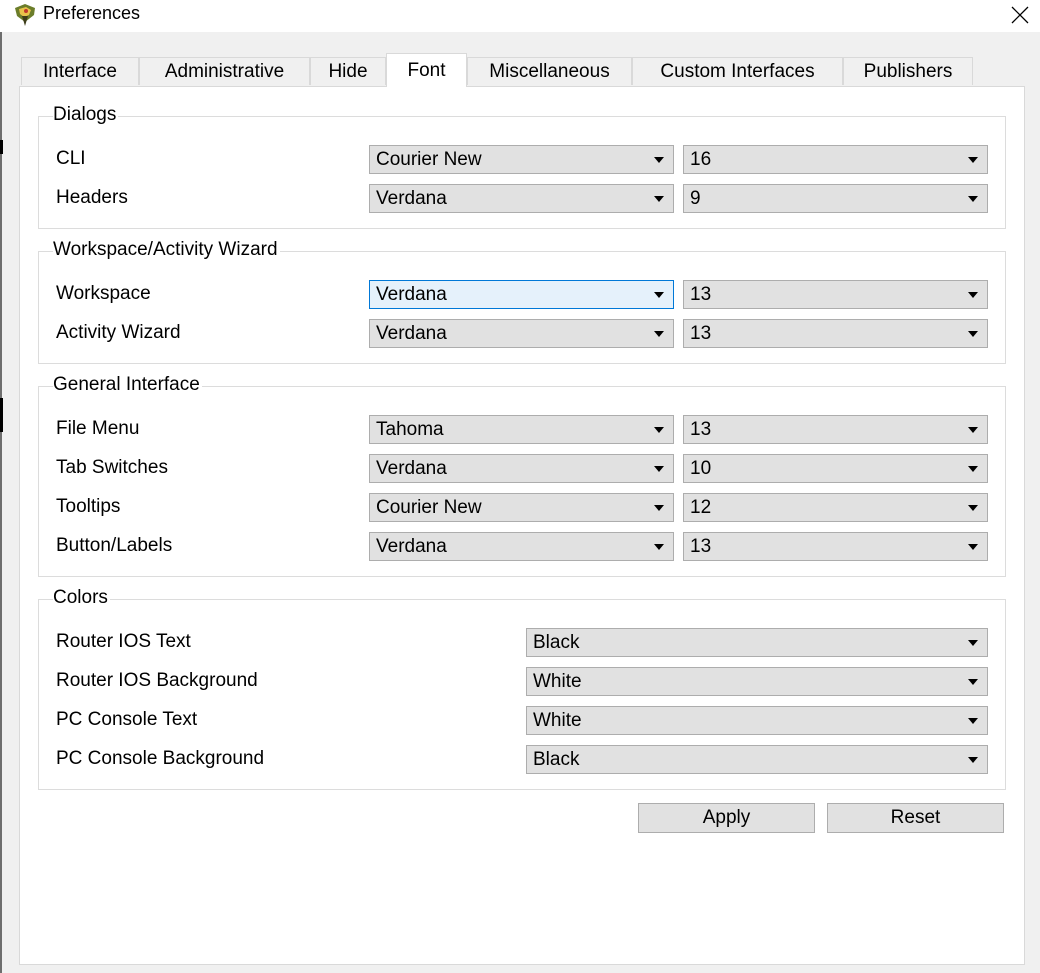 The image size is (1040, 973). Describe the element at coordinates (88, 506) in the screenshot. I see `tooltips-label: Tooltips` at that location.